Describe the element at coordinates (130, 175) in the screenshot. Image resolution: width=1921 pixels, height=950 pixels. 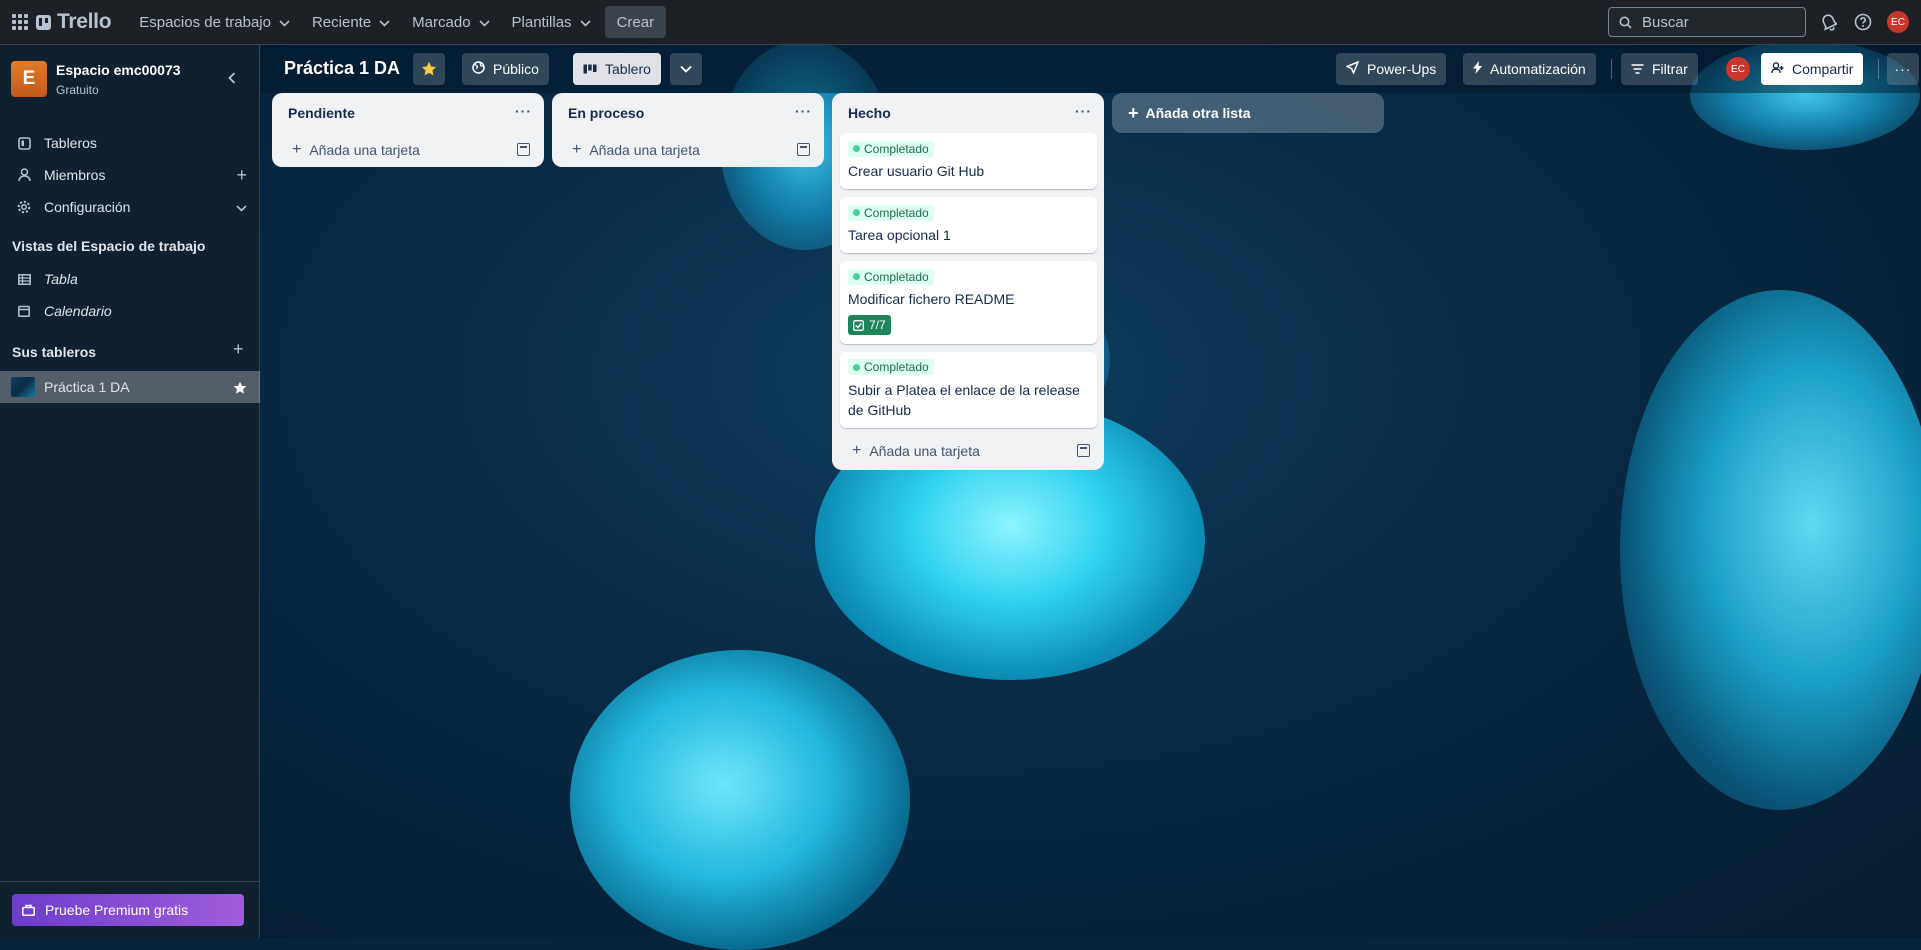
I see `sidebar-item-members: Miembros +` at that location.